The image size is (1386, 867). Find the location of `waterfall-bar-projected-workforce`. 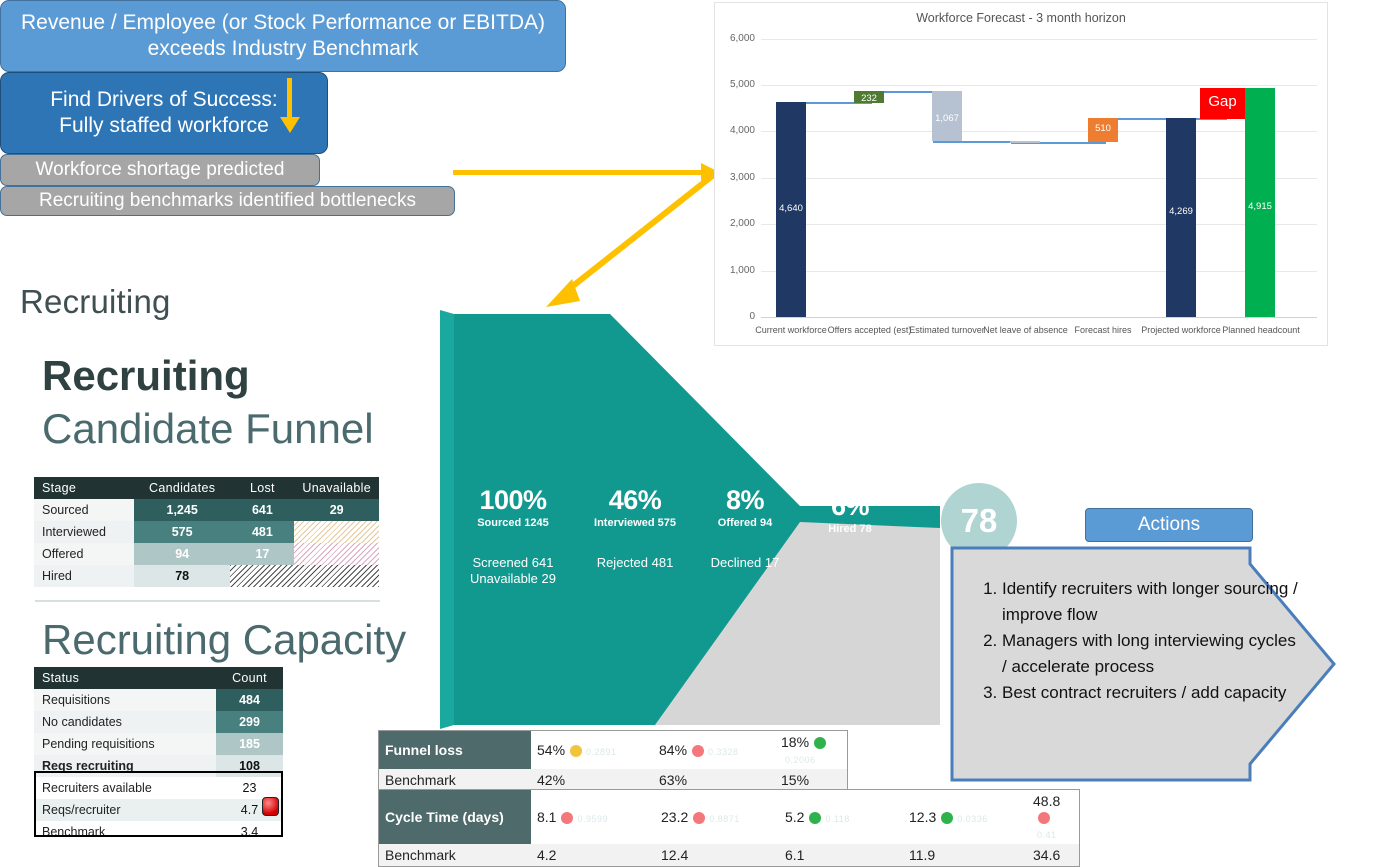

waterfall-bar-projected-workforce is located at coordinates (1181, 217).